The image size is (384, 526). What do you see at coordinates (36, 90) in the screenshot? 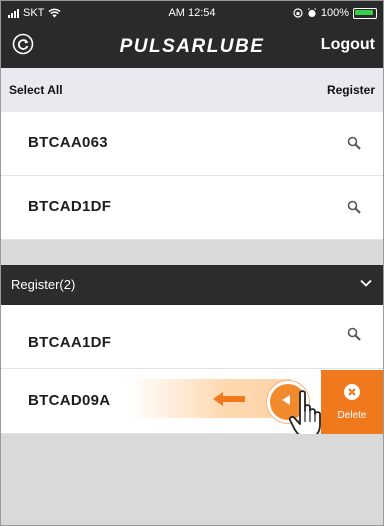
I see `select-all-button: Select All` at bounding box center [36, 90].